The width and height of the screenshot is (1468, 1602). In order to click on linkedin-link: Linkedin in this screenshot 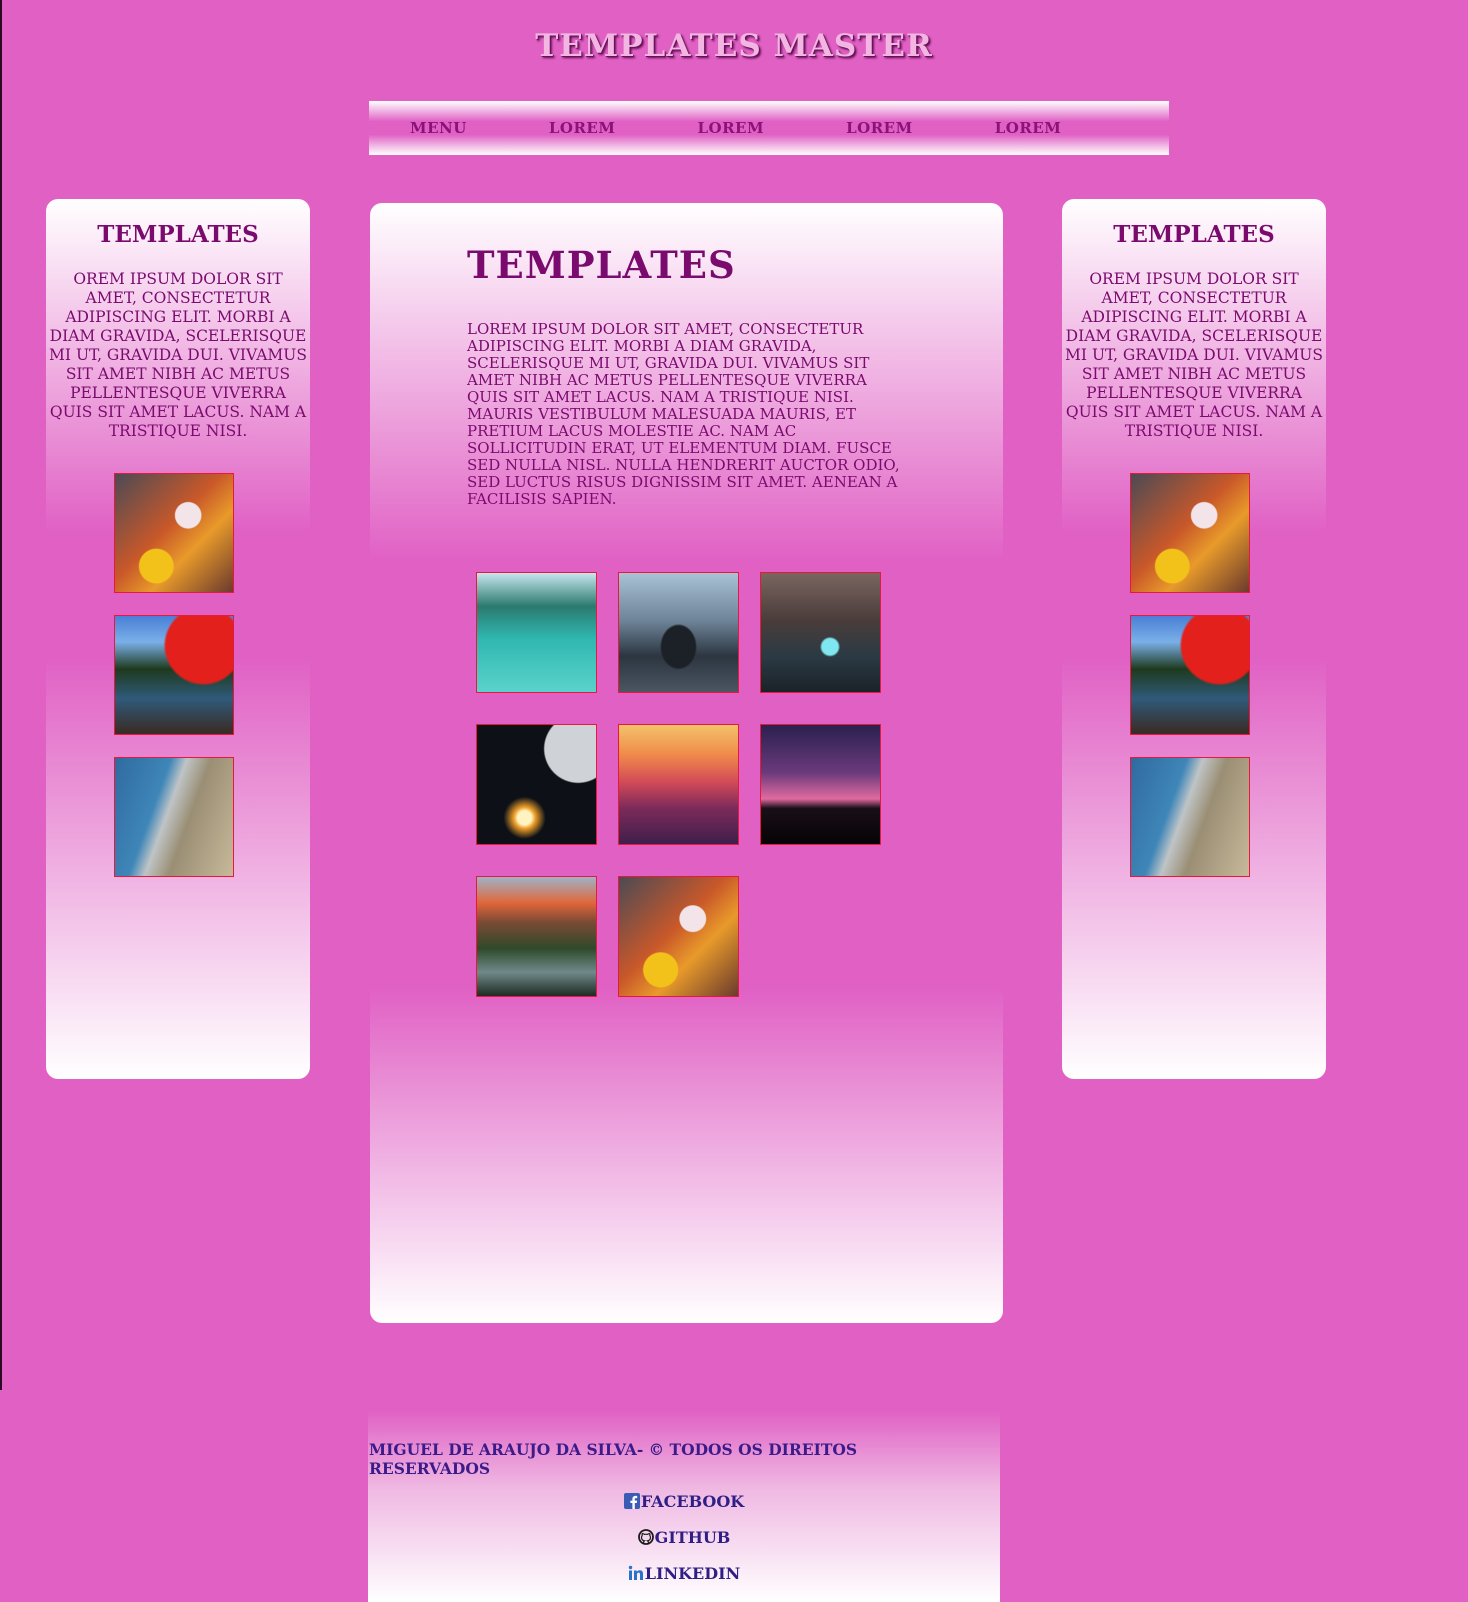, I will do `click(684, 1574)`.